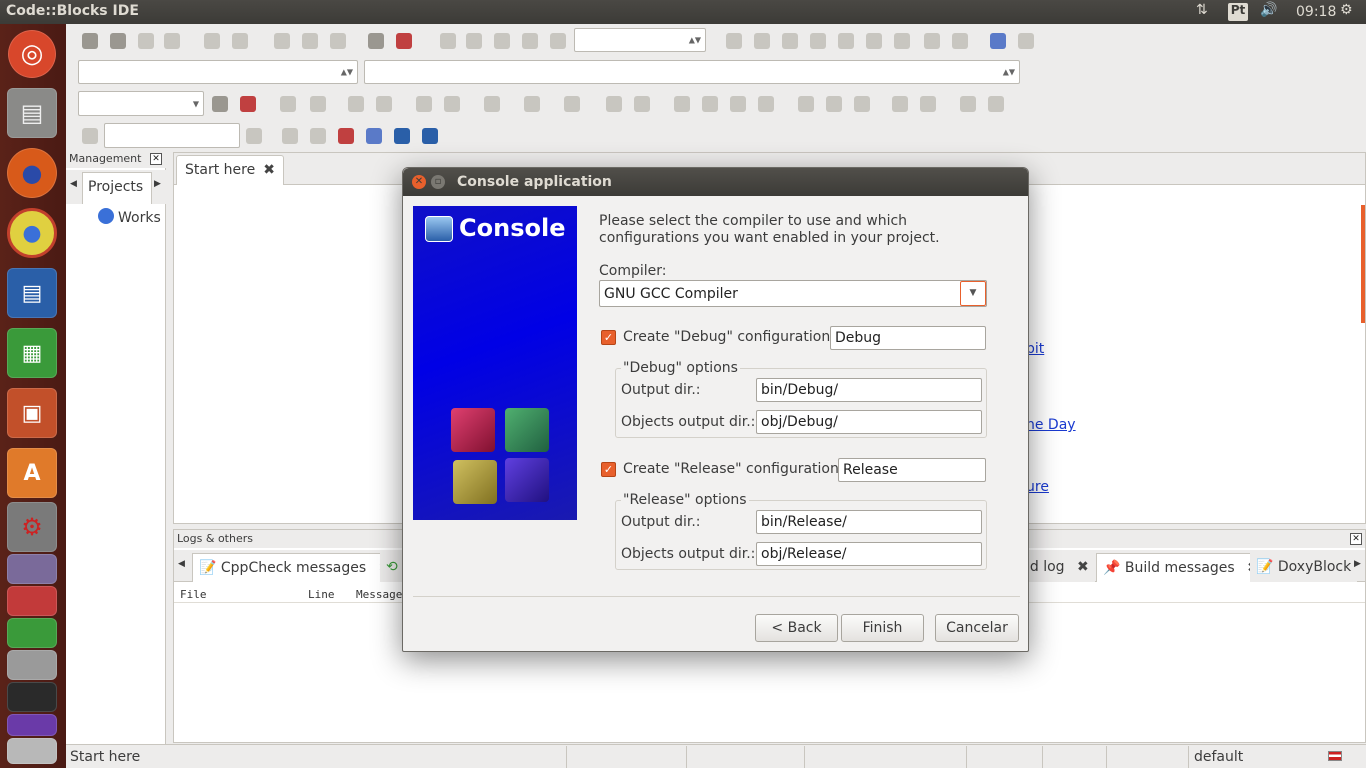 The height and width of the screenshot is (768, 1366). Describe the element at coordinates (932, 41) in the screenshot. I see `pause-icon` at that location.